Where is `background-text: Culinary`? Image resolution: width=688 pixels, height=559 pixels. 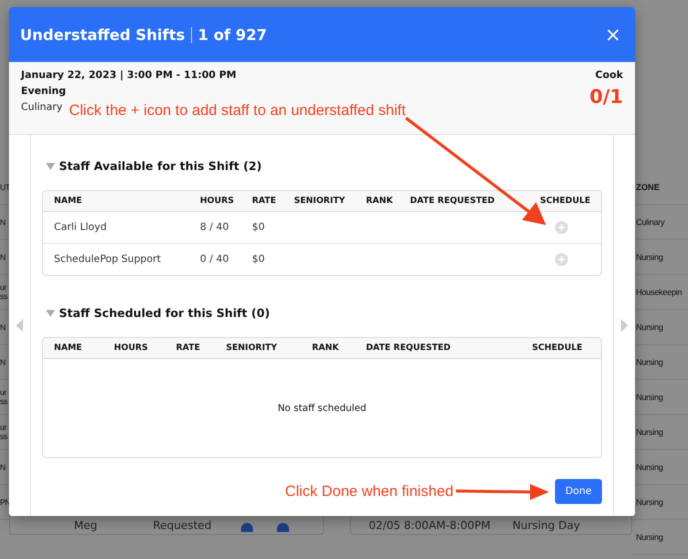 background-text: Culinary is located at coordinates (650, 222).